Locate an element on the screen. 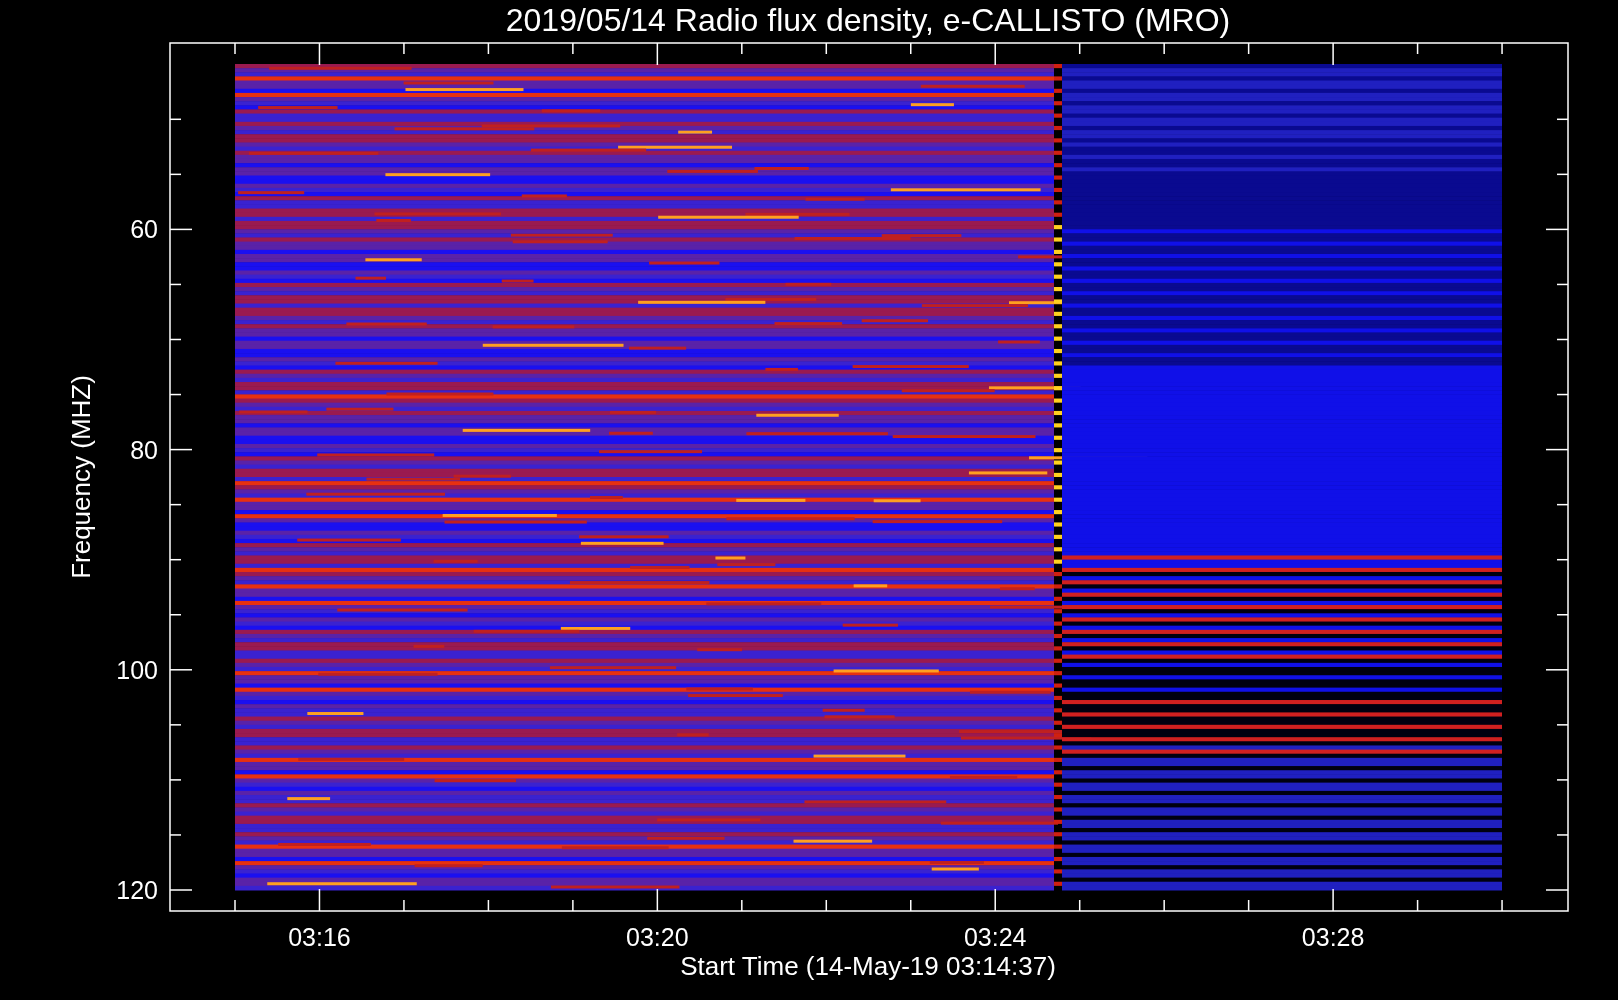 The image size is (1618, 1000). y-axis-label: Frequency (MHZ) is located at coordinates (81, 477).